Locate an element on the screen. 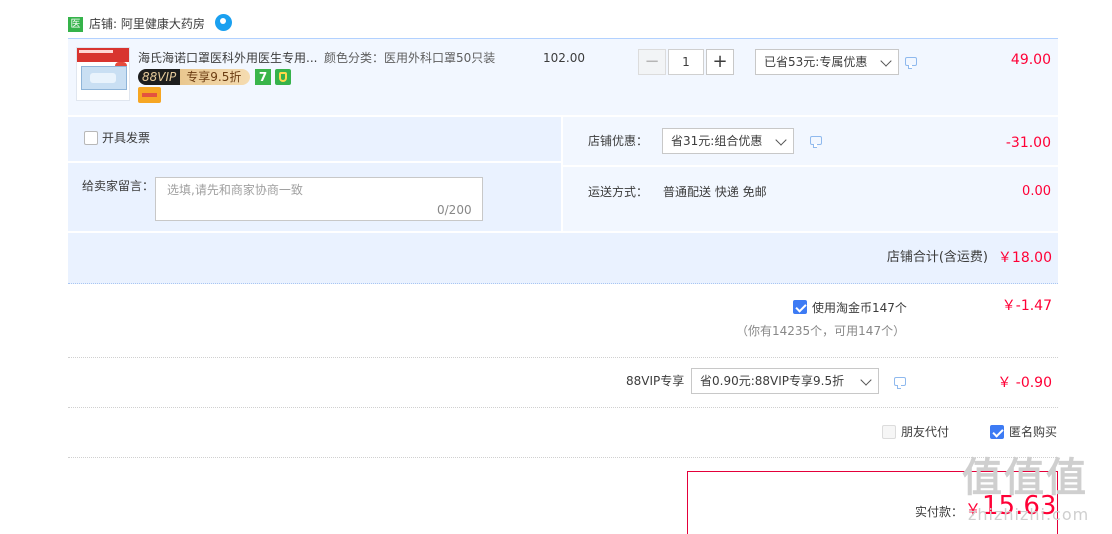 Image resolution: width=1112 pixels, height=534 pixels. anonymous-checkbox is located at coordinates (997, 432).